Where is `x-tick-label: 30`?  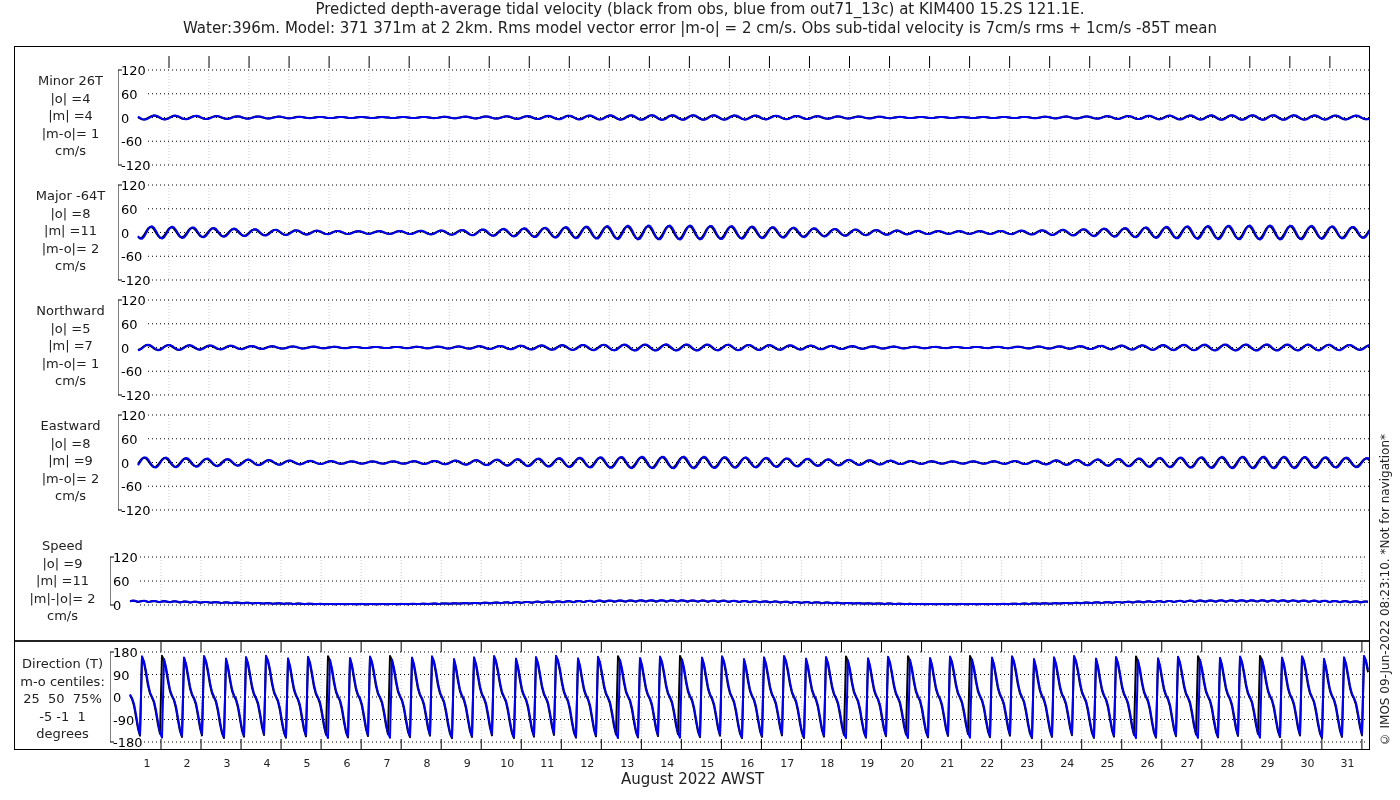
x-tick-label: 30 is located at coordinates (1307, 763).